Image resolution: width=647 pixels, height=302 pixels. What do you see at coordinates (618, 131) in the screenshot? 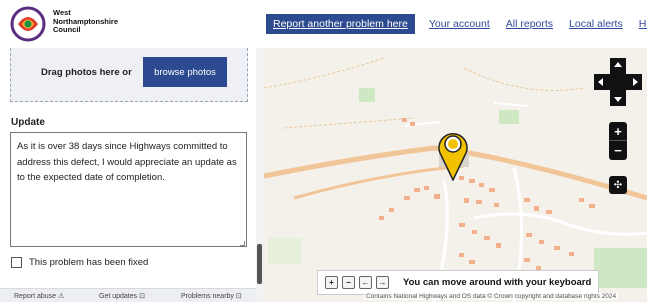
I see `zoom-in-button: +` at bounding box center [618, 131].